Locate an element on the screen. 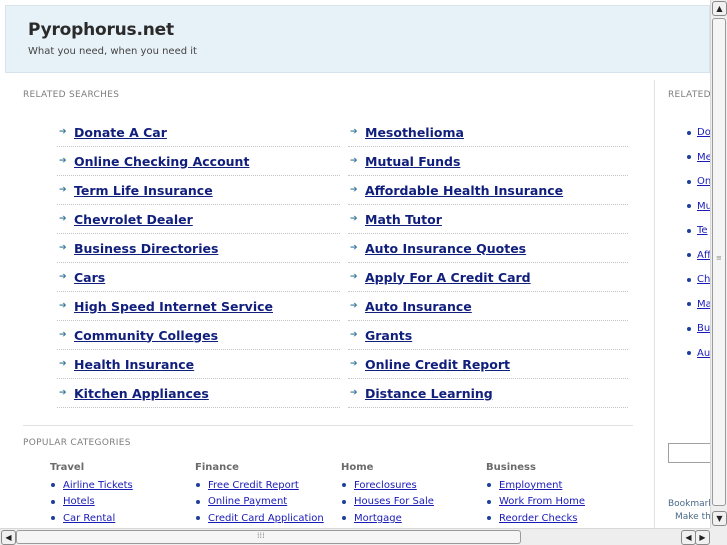  side-related-link: Aut is located at coordinates (698, 353).